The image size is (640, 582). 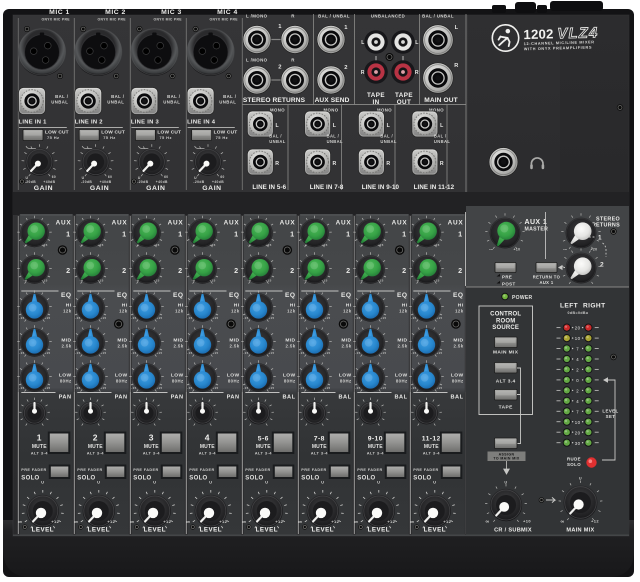 What do you see at coordinates (381, 187) in the screenshot?
I see `svg-text: LINE IN 9-10` at bounding box center [381, 187].